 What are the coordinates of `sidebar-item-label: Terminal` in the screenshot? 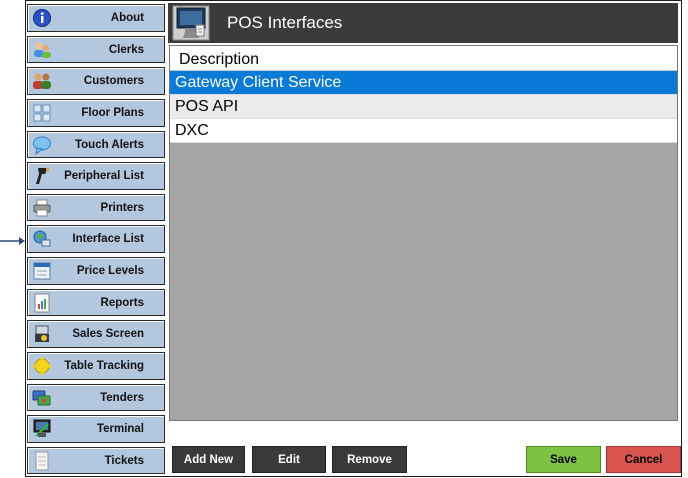 It's located at (120, 429).